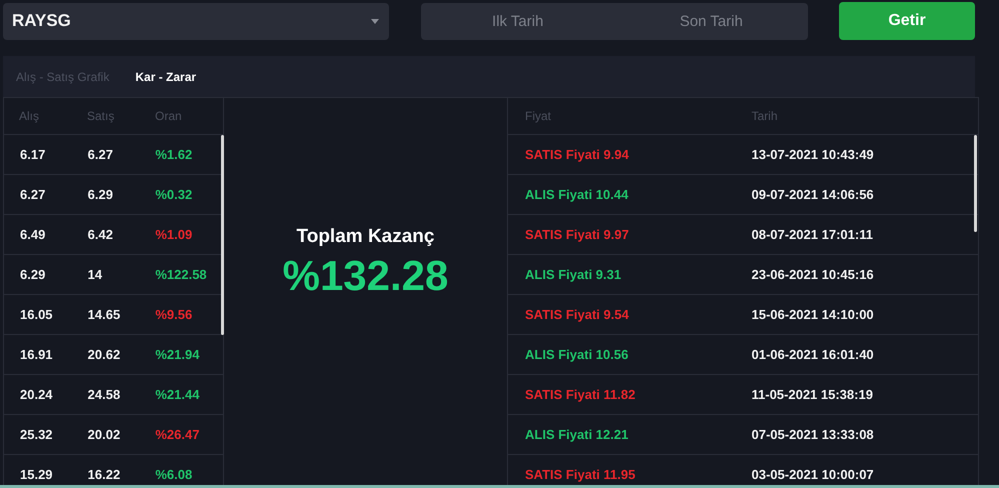  I want to click on table-cell-text: ALIS Fiyati 10.56, so click(577, 354).